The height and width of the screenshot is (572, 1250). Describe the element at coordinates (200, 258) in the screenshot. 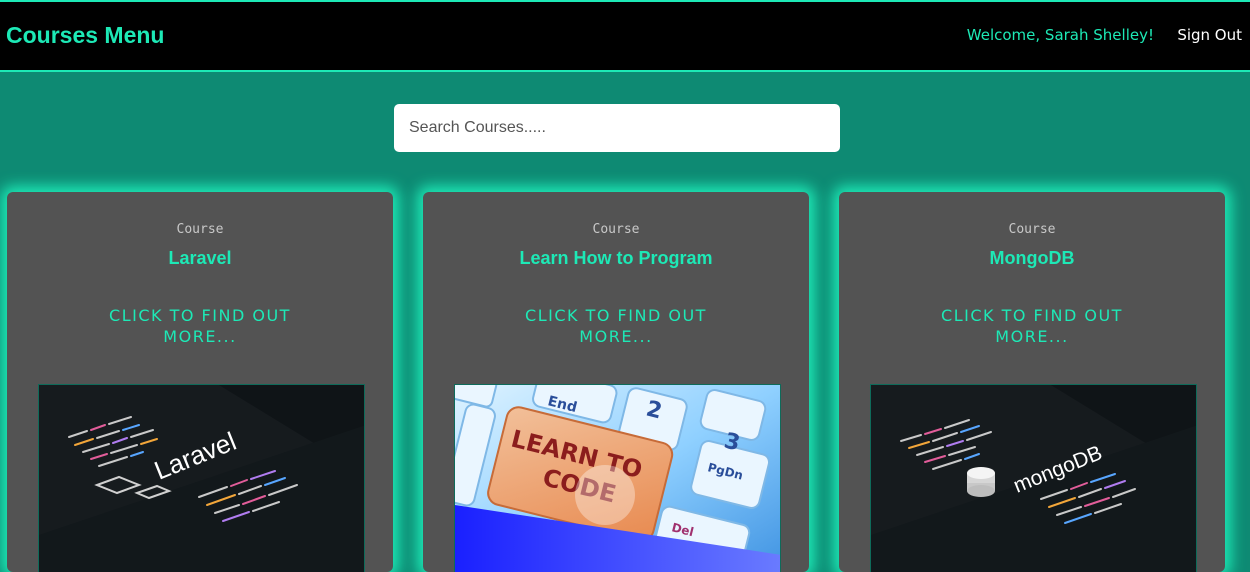

I see `course-title: Laravel` at that location.